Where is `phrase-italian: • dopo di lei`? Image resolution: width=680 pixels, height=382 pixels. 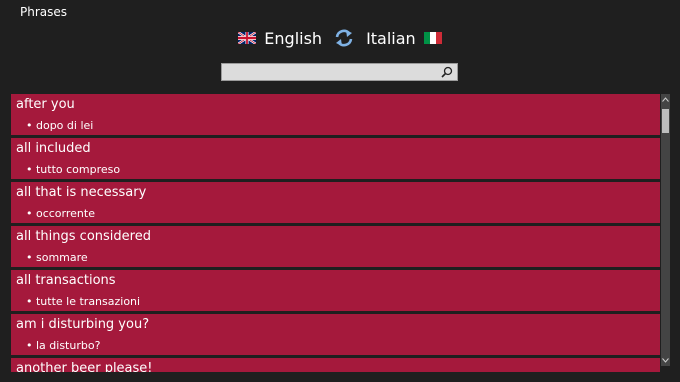
phrase-italian: • dopo di lei is located at coordinates (60, 125).